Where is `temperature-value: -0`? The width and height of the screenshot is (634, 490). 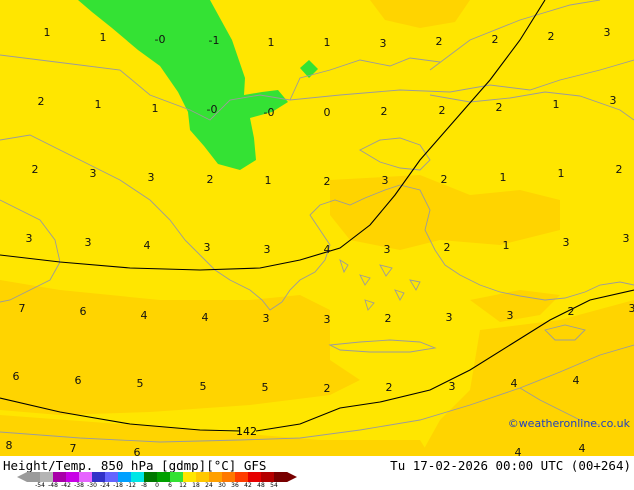 temperature-value: -0 is located at coordinates (269, 112).